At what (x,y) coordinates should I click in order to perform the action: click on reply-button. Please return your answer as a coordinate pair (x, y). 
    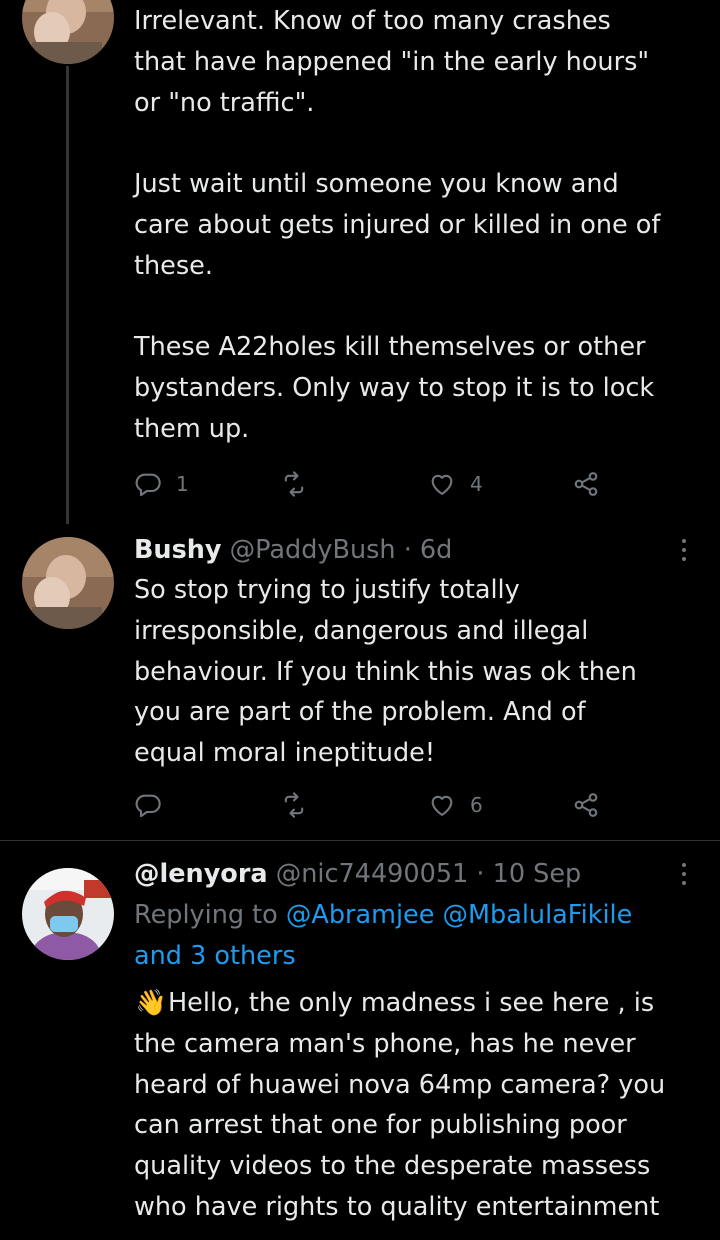
    Looking at the image, I should click on (155, 805).